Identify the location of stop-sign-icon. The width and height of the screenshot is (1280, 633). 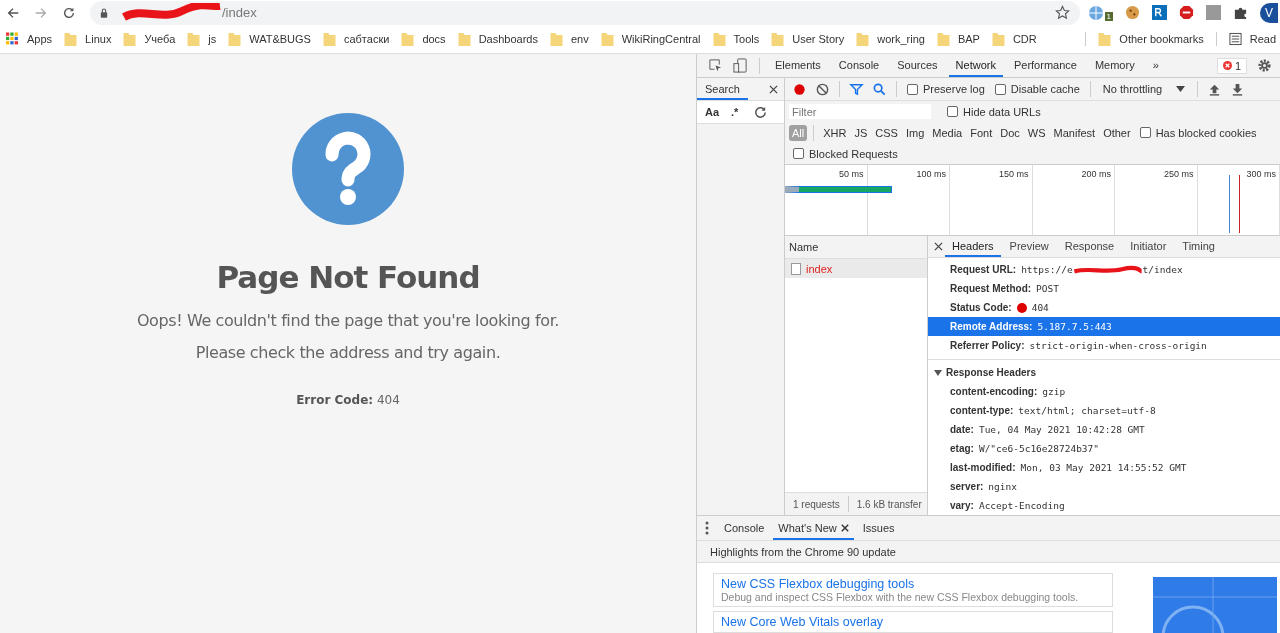
(1186, 12).